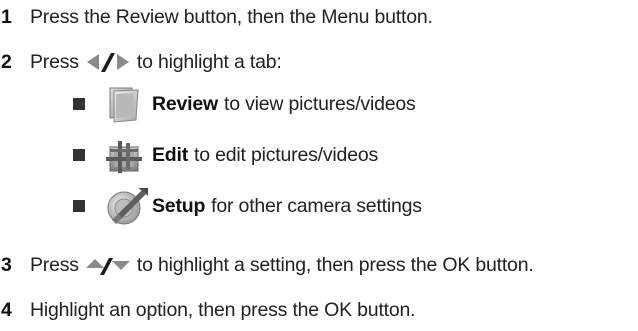 The width and height of the screenshot is (638, 331). Describe the element at coordinates (123, 104) in the screenshot. I see `review-tab-icon` at that location.